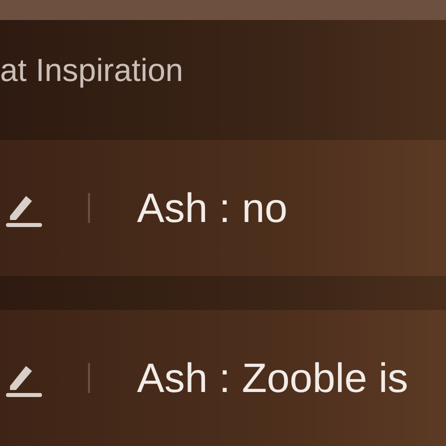  Describe the element at coordinates (92, 70) in the screenshot. I see `header-title: at Inspiration` at that location.